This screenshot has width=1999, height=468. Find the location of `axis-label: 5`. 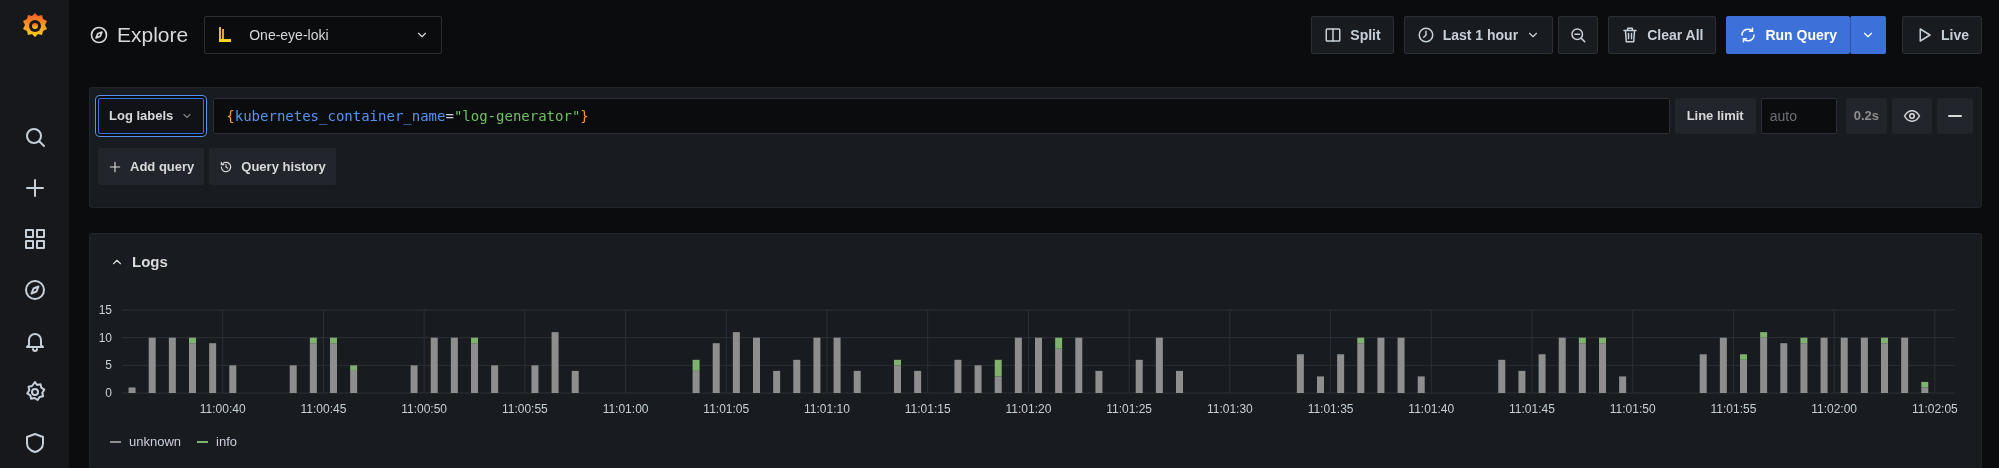

axis-label: 5 is located at coordinates (108, 365).